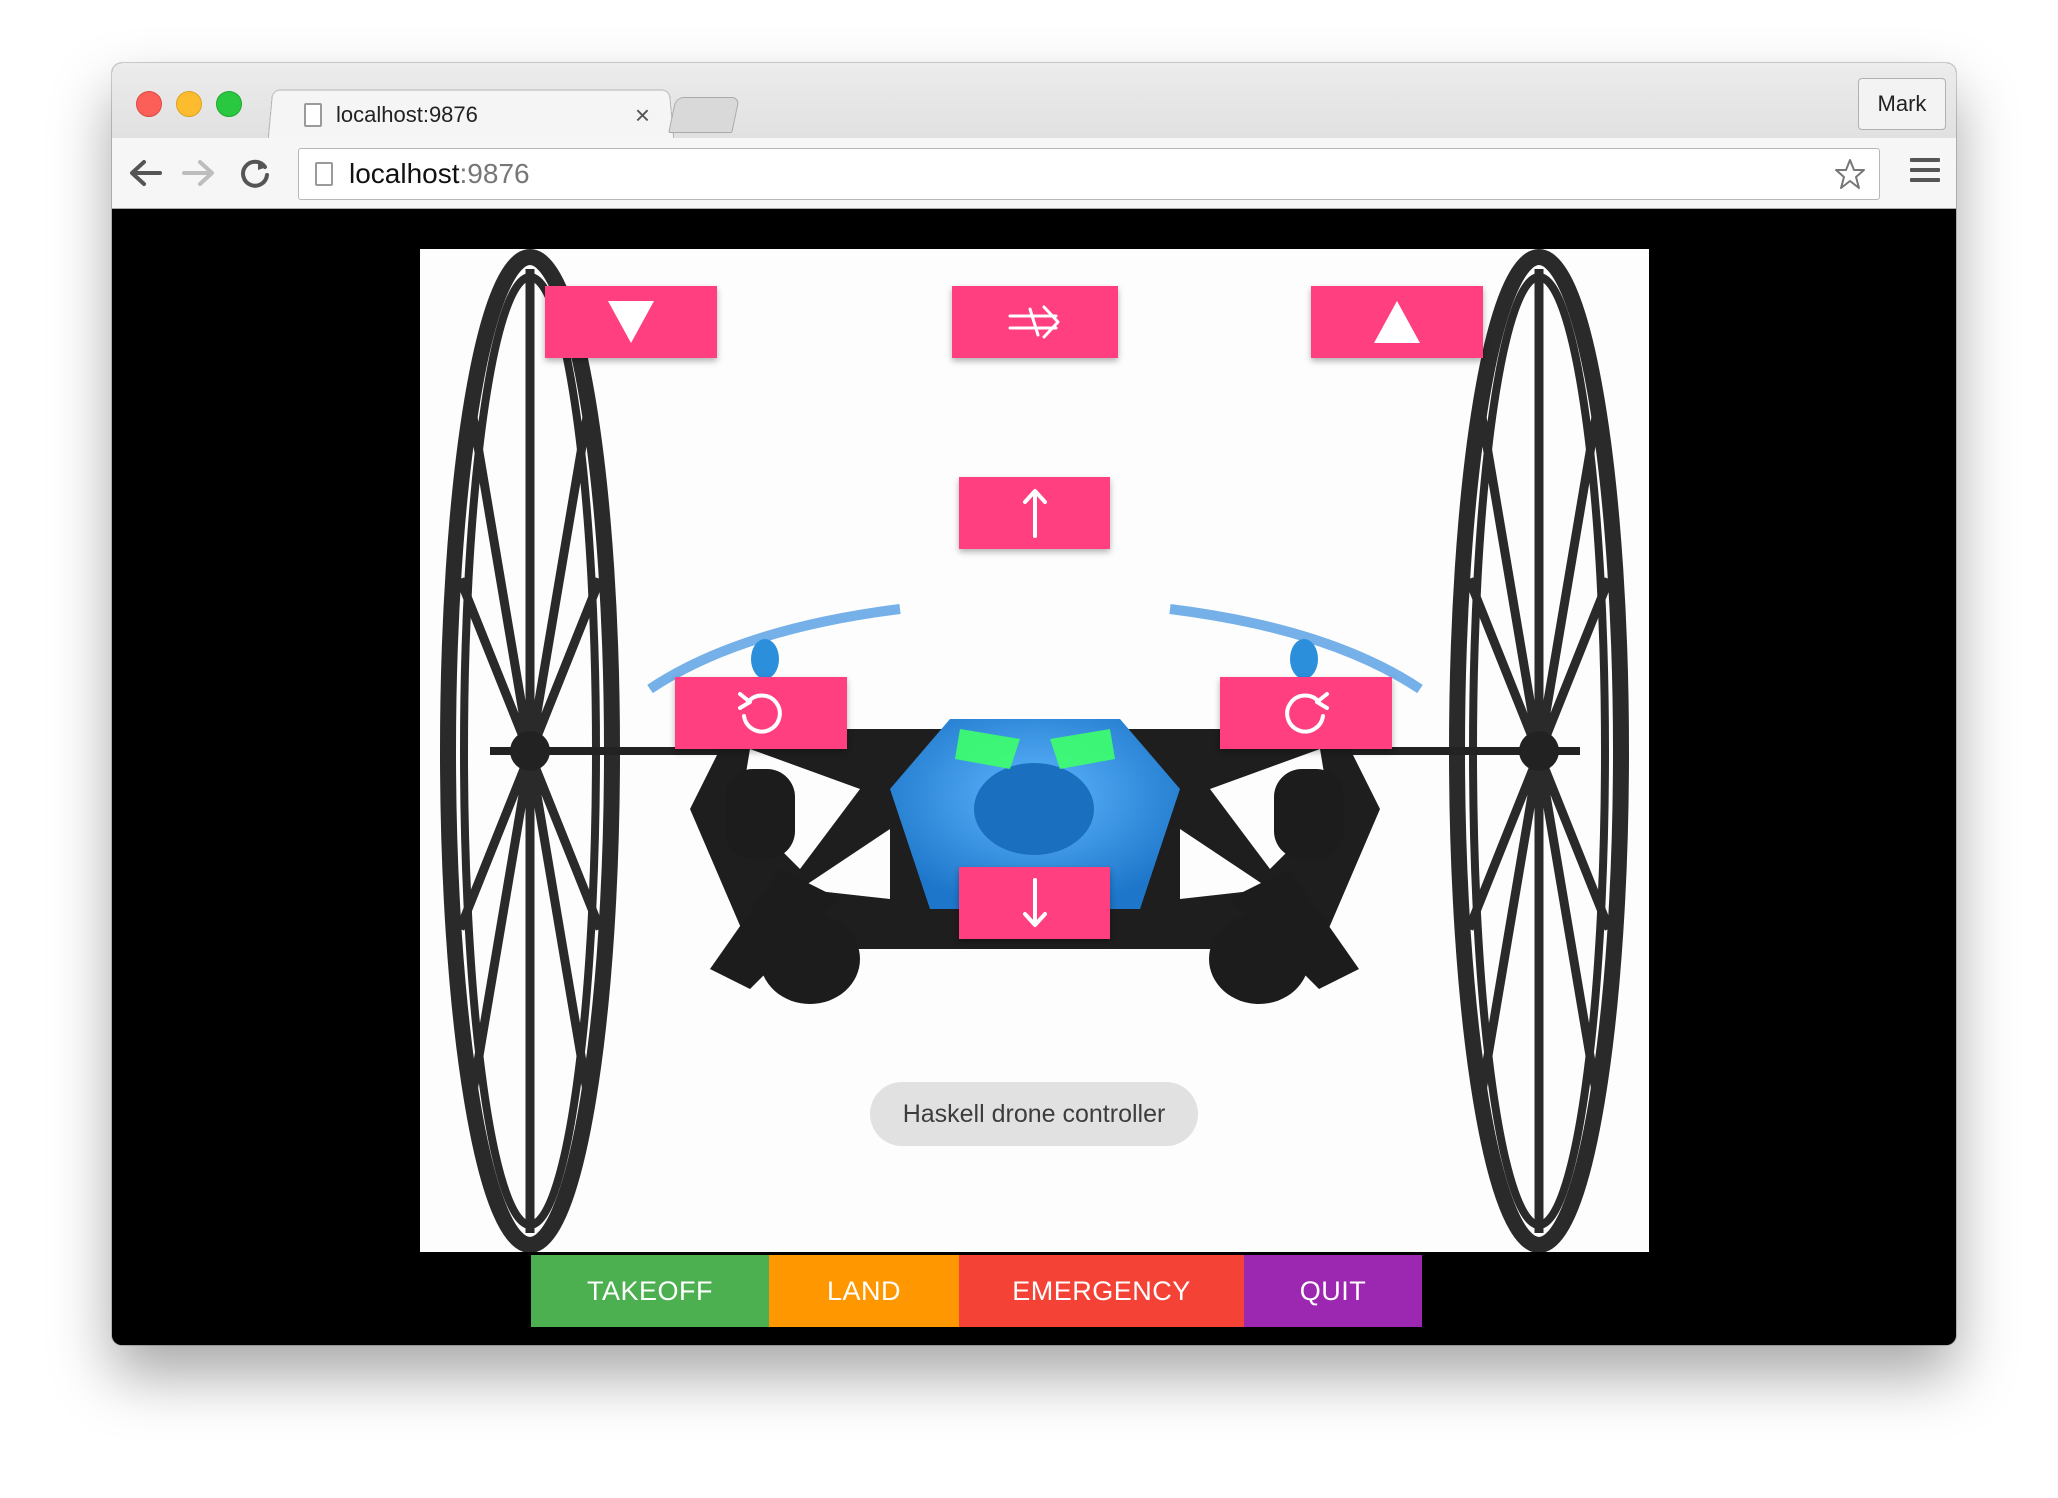 Image resolution: width=2058 pixels, height=1498 pixels. I want to click on back-arrow-icon, so click(146, 173).